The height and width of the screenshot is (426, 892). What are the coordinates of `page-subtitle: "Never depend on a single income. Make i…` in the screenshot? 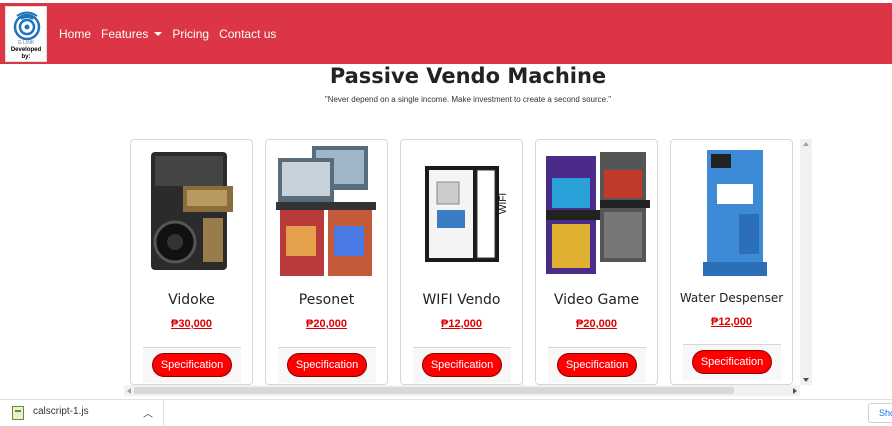 It's located at (468, 99).